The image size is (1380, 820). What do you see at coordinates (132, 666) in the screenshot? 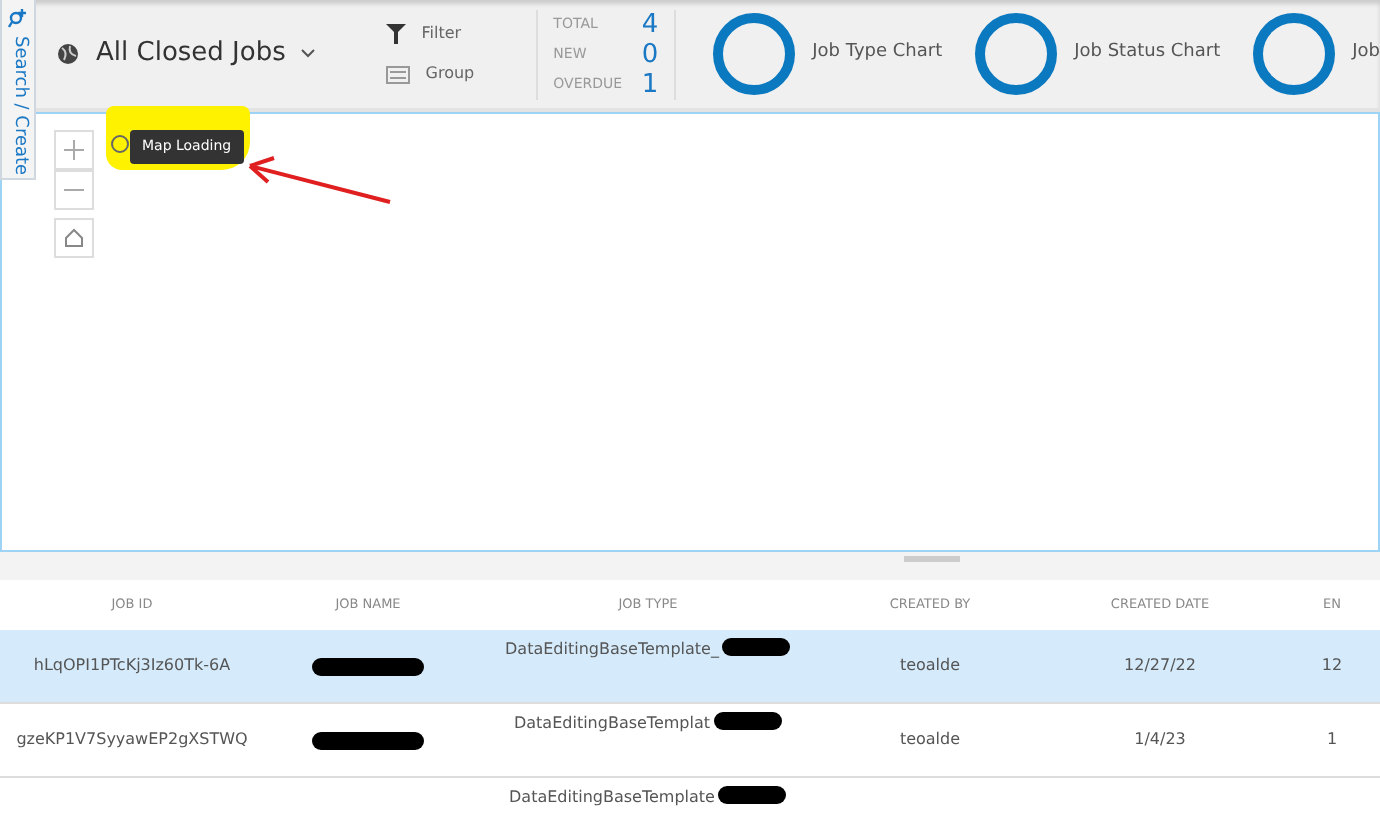
I see `table-cell: hLqOPI1PTcKj3Iz60Tk-6A` at bounding box center [132, 666].